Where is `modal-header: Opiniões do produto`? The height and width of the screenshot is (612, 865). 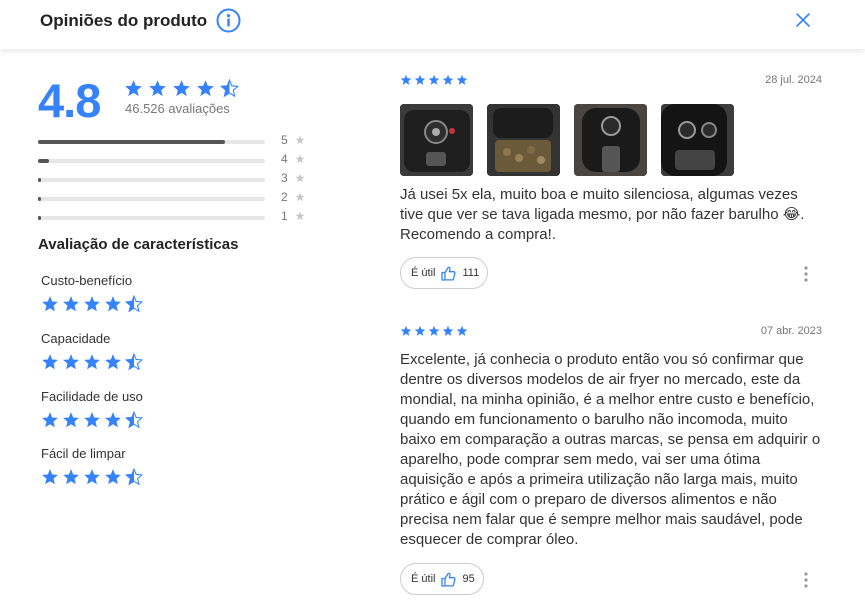 modal-header: Opiniões do produto is located at coordinates (432, 24).